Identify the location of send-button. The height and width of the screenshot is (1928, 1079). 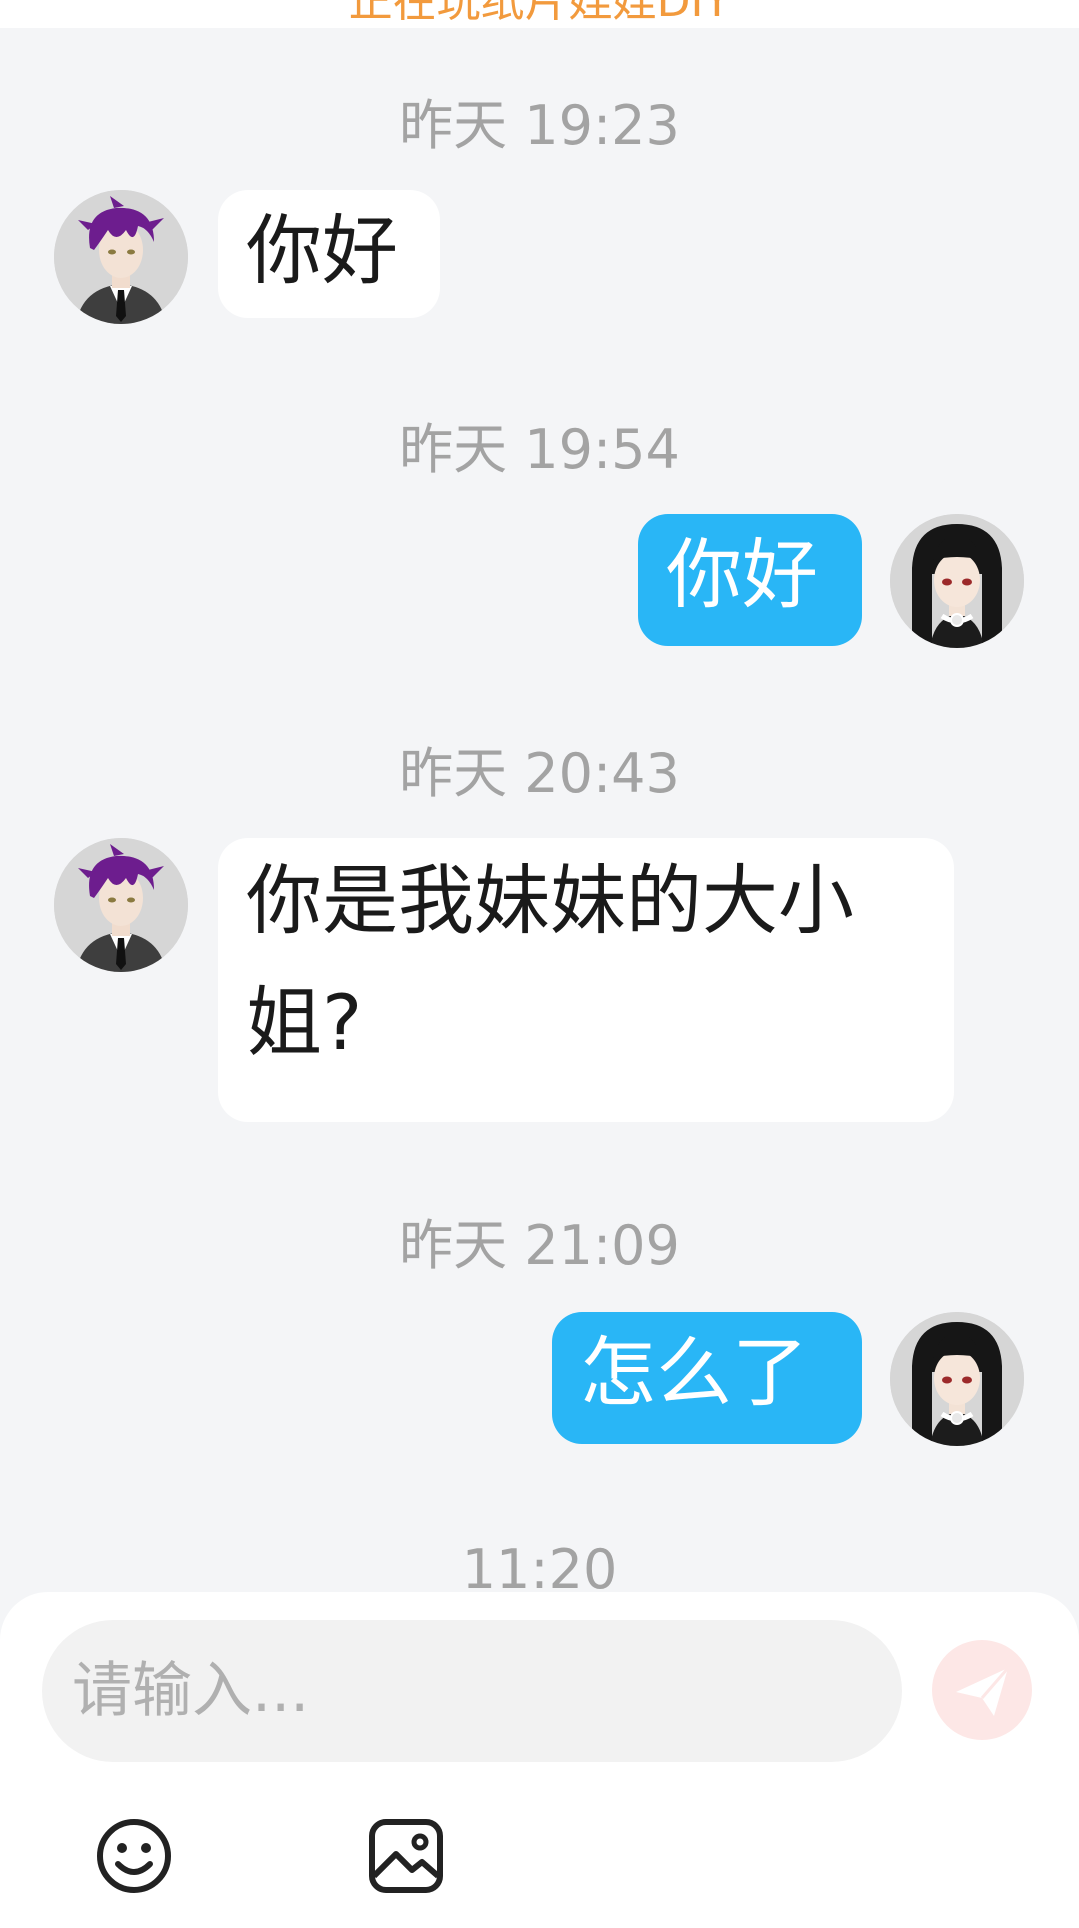
(982, 1690).